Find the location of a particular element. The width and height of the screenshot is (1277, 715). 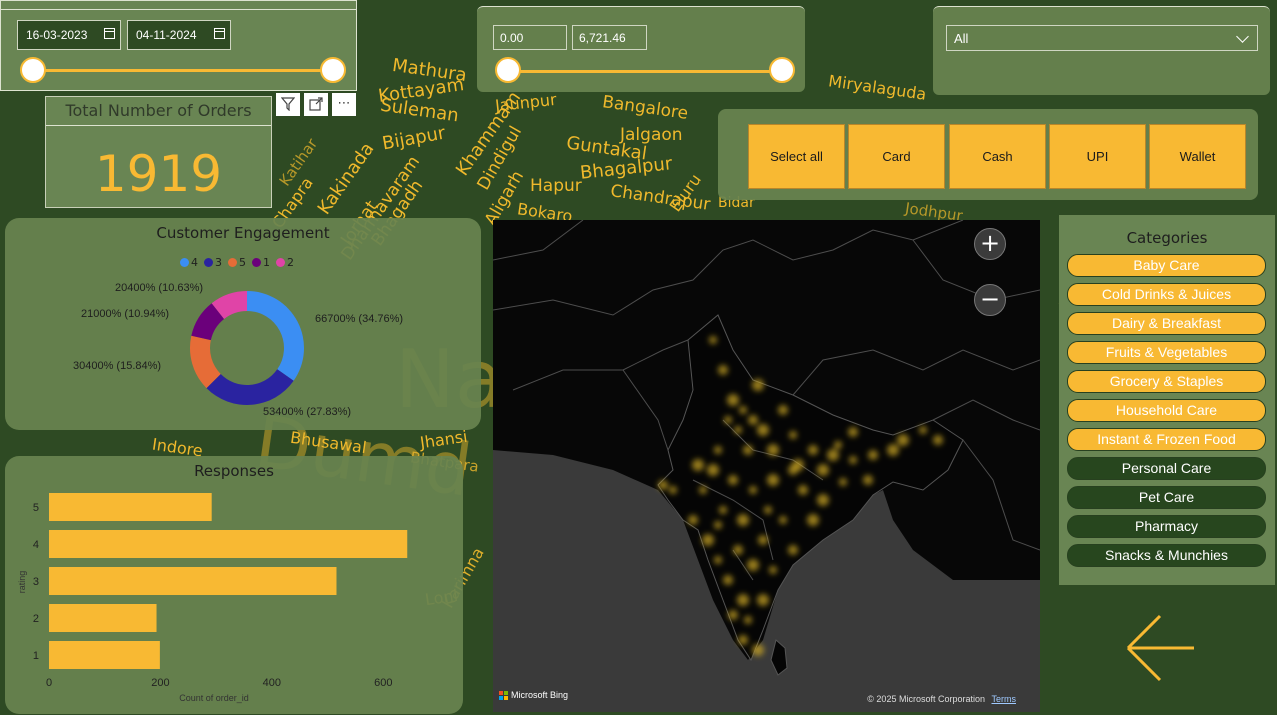

payment-button-cash: Cash is located at coordinates (997, 156).